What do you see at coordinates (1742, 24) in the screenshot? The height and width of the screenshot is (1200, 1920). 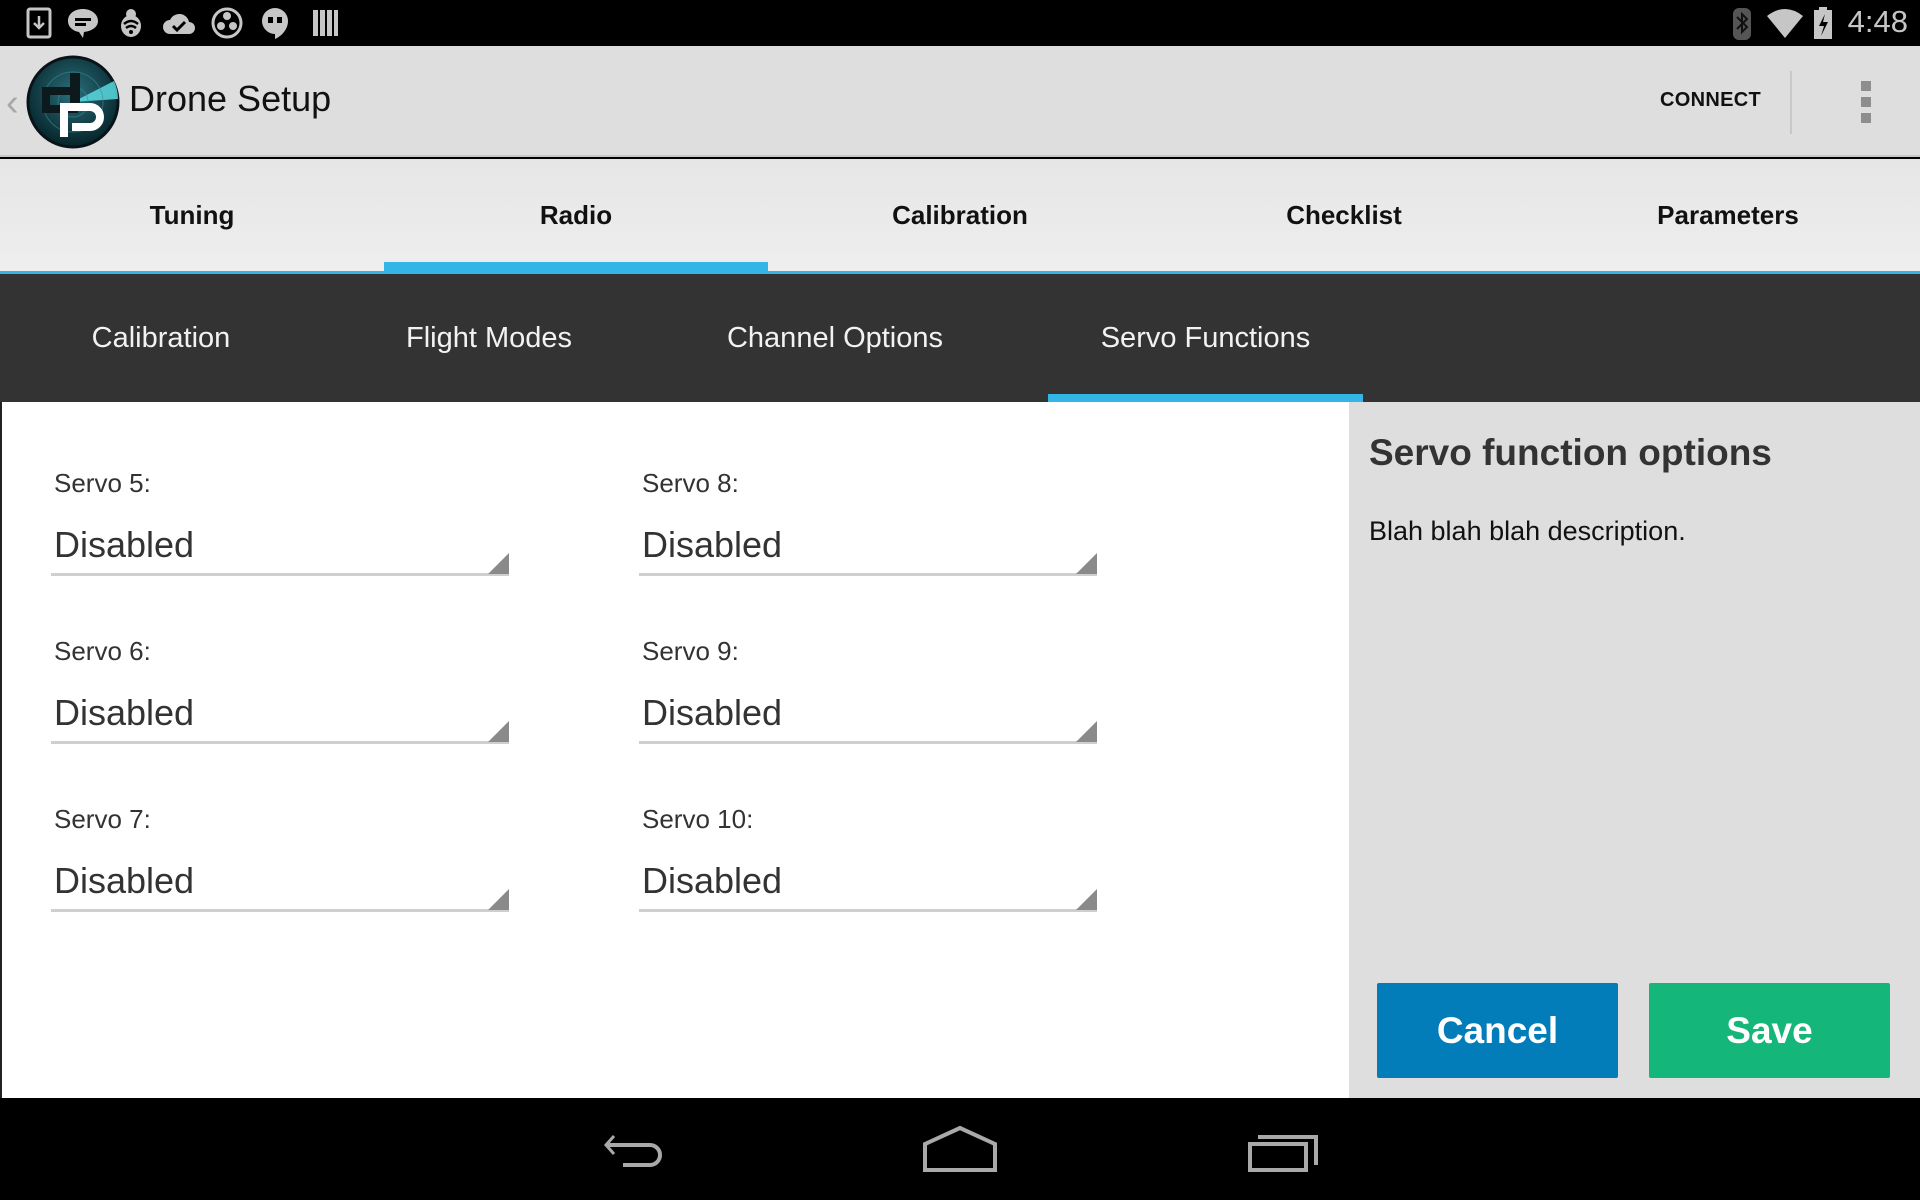 I see `bluetooth-icon` at bounding box center [1742, 24].